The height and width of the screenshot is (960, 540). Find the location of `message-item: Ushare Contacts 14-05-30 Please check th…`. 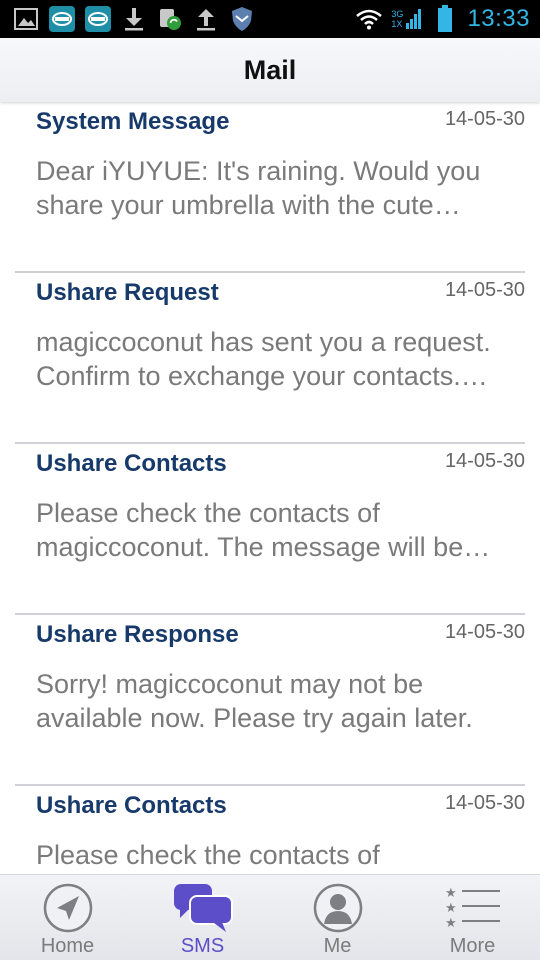

message-item: Ushare Contacts 14-05-30 Please check th… is located at coordinates (270, 830).